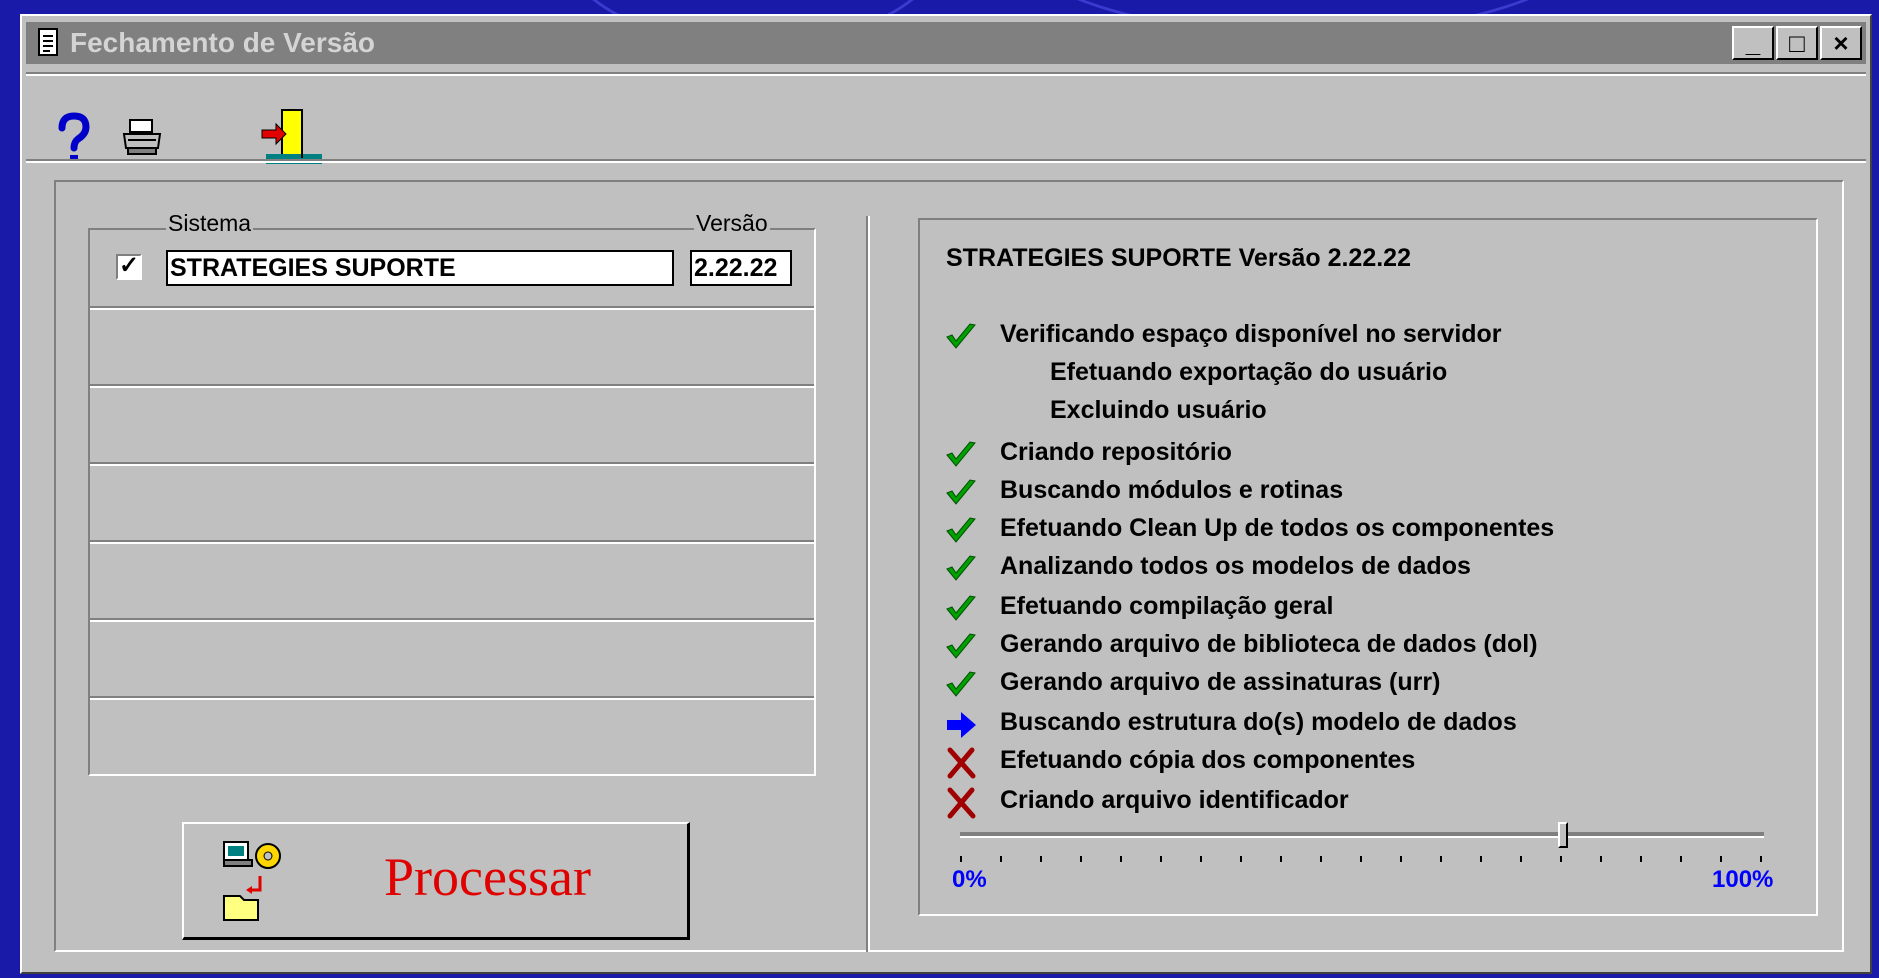  What do you see at coordinates (143, 139) in the screenshot?
I see `printer-icon` at bounding box center [143, 139].